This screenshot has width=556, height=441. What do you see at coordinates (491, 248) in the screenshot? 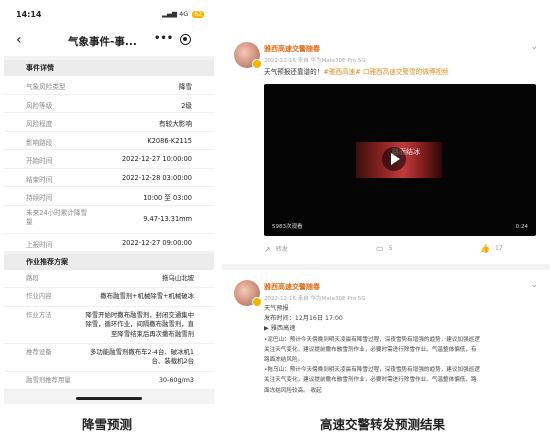
I see `like-button: 👍 17` at bounding box center [491, 248].